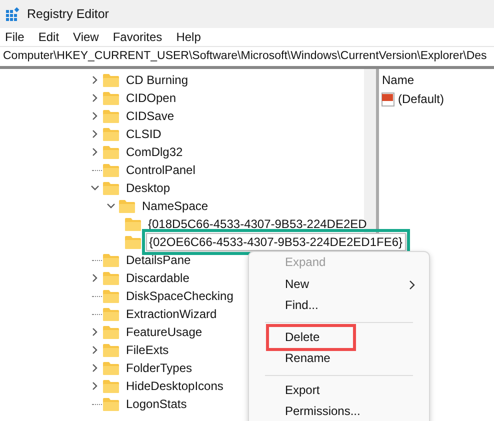 This screenshot has width=494, height=421. I want to click on tree-item: CIDSave, so click(150, 116).